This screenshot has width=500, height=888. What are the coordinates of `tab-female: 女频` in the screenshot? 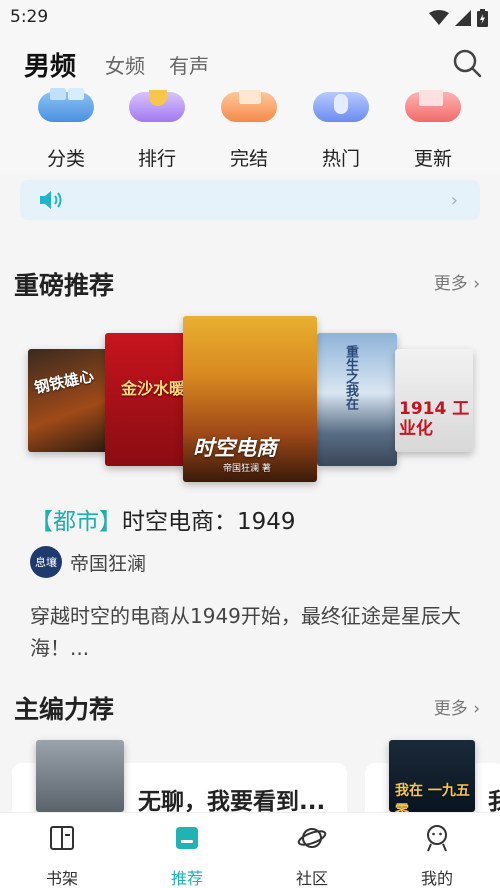 It's located at (125, 64).